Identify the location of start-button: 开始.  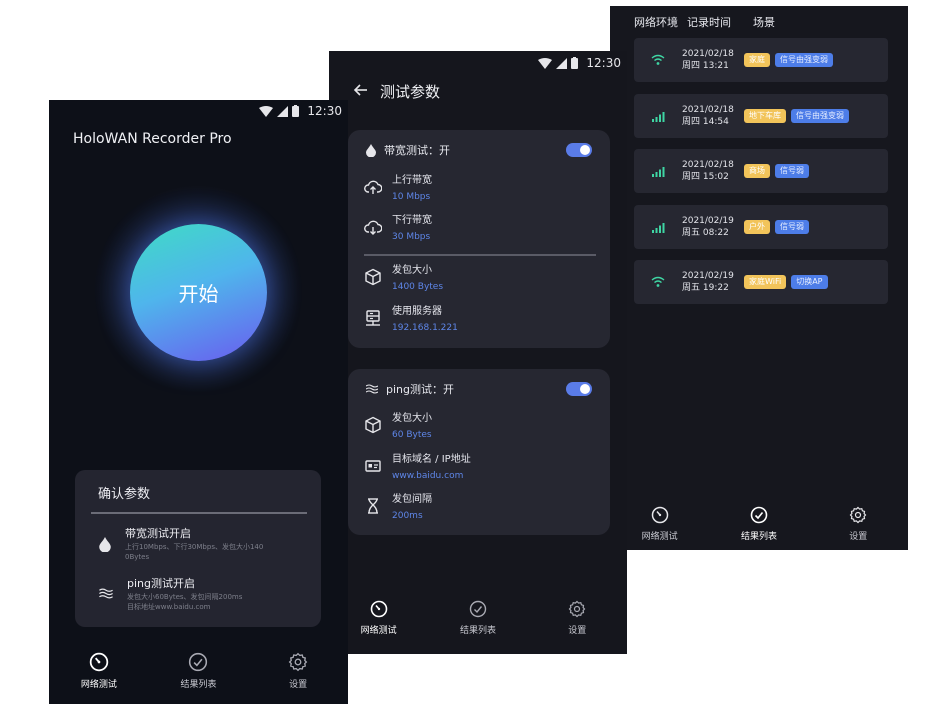
(198, 292).